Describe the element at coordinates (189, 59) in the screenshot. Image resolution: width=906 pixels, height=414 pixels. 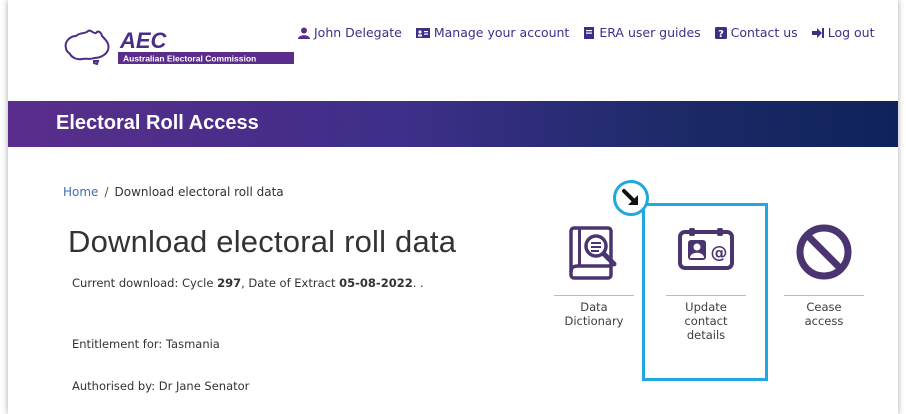
I see `logo-subtitle: Australian Electoral Commission` at that location.